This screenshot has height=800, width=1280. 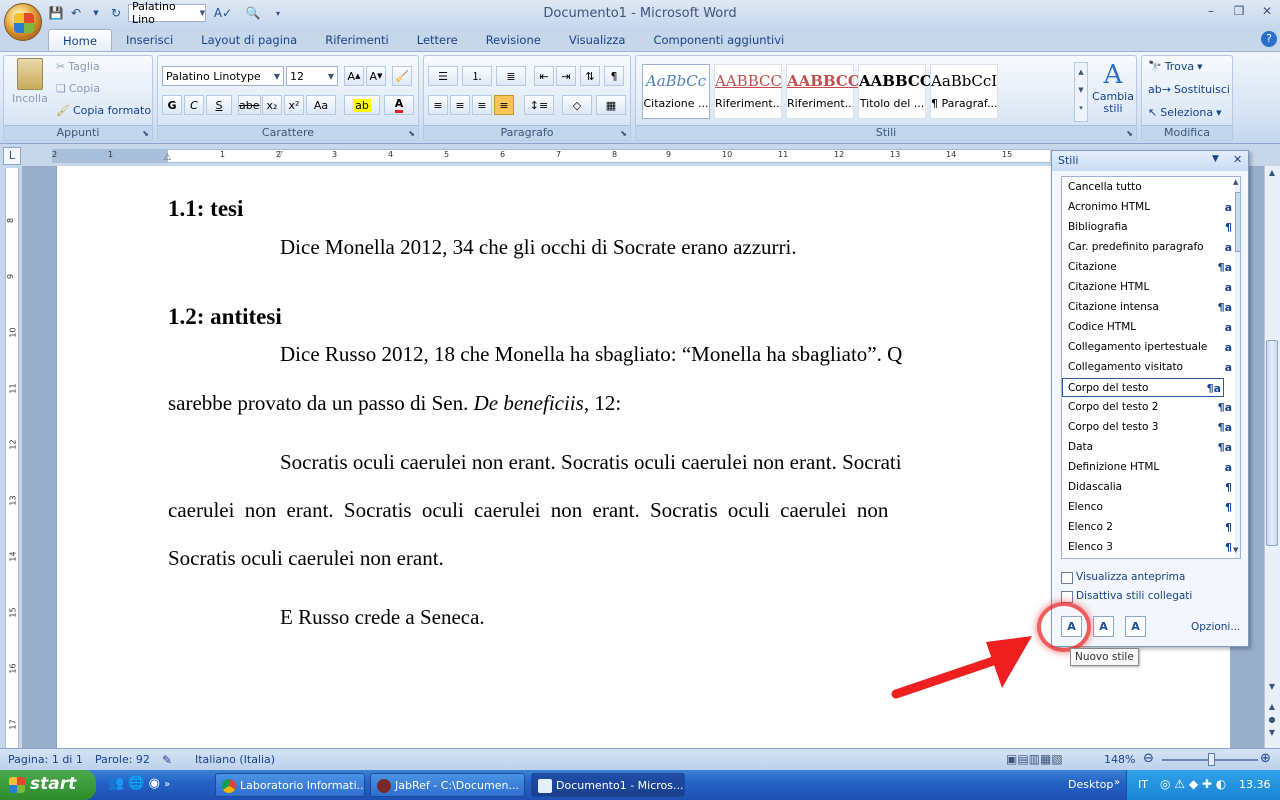 What do you see at coordinates (1117, 782) in the screenshot?
I see `toolbar-expand-icon: »` at bounding box center [1117, 782].